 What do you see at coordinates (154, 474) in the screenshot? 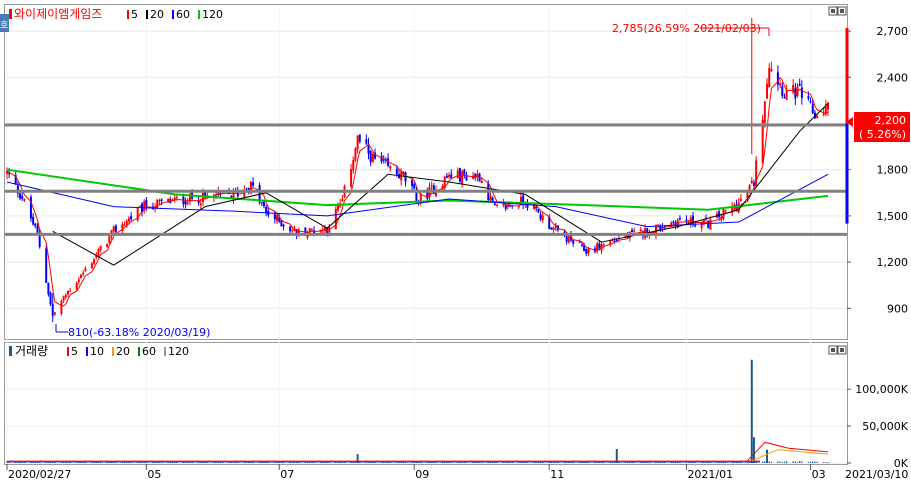
I see `date-tick-label: 05` at bounding box center [154, 474].